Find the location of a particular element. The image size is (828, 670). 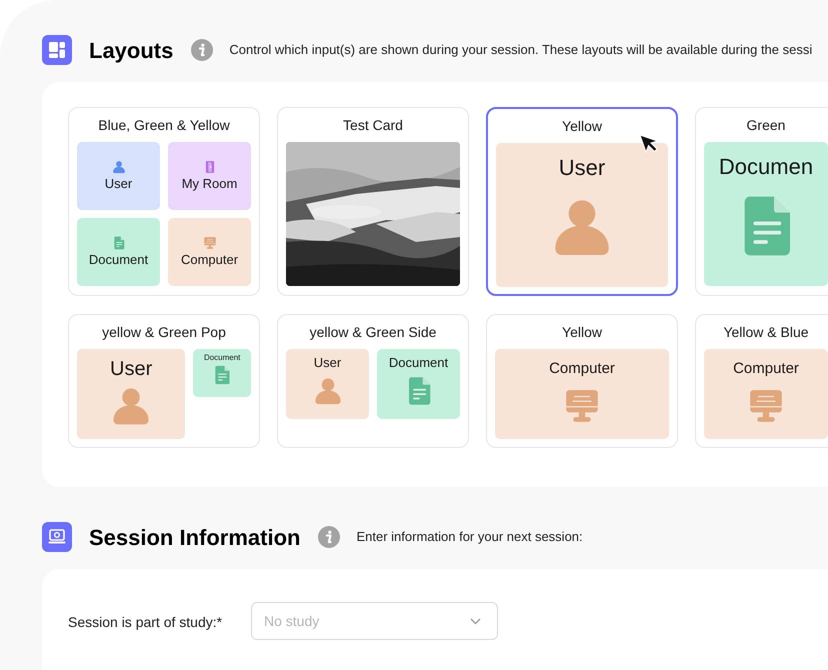

layout-title: yellow & Green Pop is located at coordinates (164, 332).